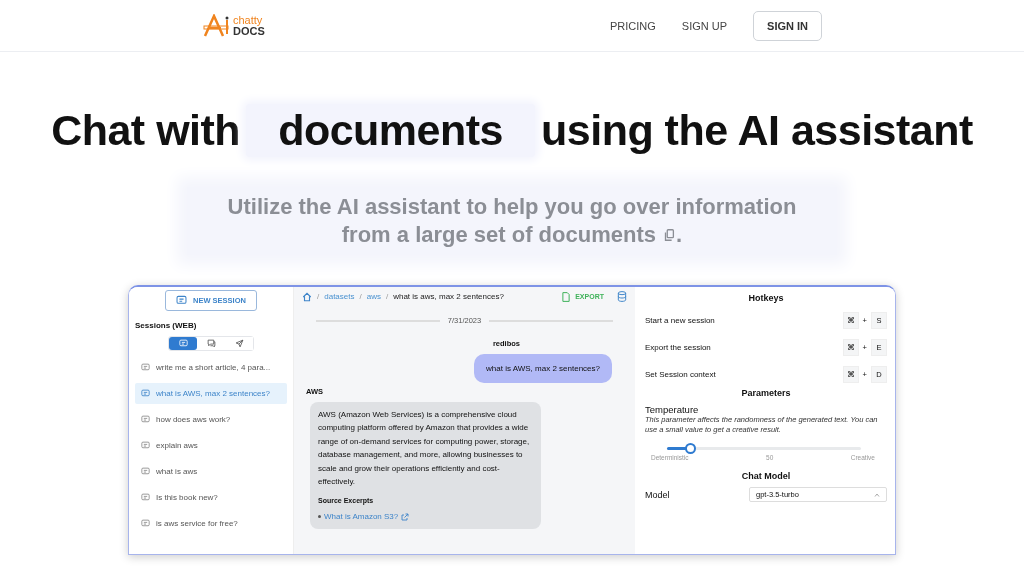  Describe the element at coordinates (211, 523) in the screenshot. I see `session-item: is aws service for free?` at that location.